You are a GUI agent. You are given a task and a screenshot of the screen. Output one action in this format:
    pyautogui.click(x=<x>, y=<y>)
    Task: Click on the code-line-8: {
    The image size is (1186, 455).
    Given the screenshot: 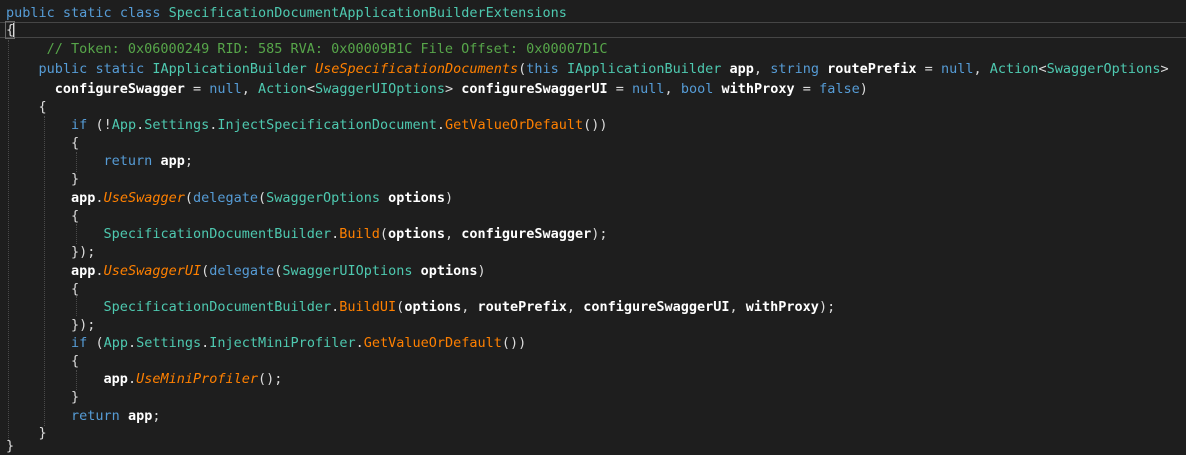 What is the action you would take?
    pyautogui.click(x=42, y=143)
    